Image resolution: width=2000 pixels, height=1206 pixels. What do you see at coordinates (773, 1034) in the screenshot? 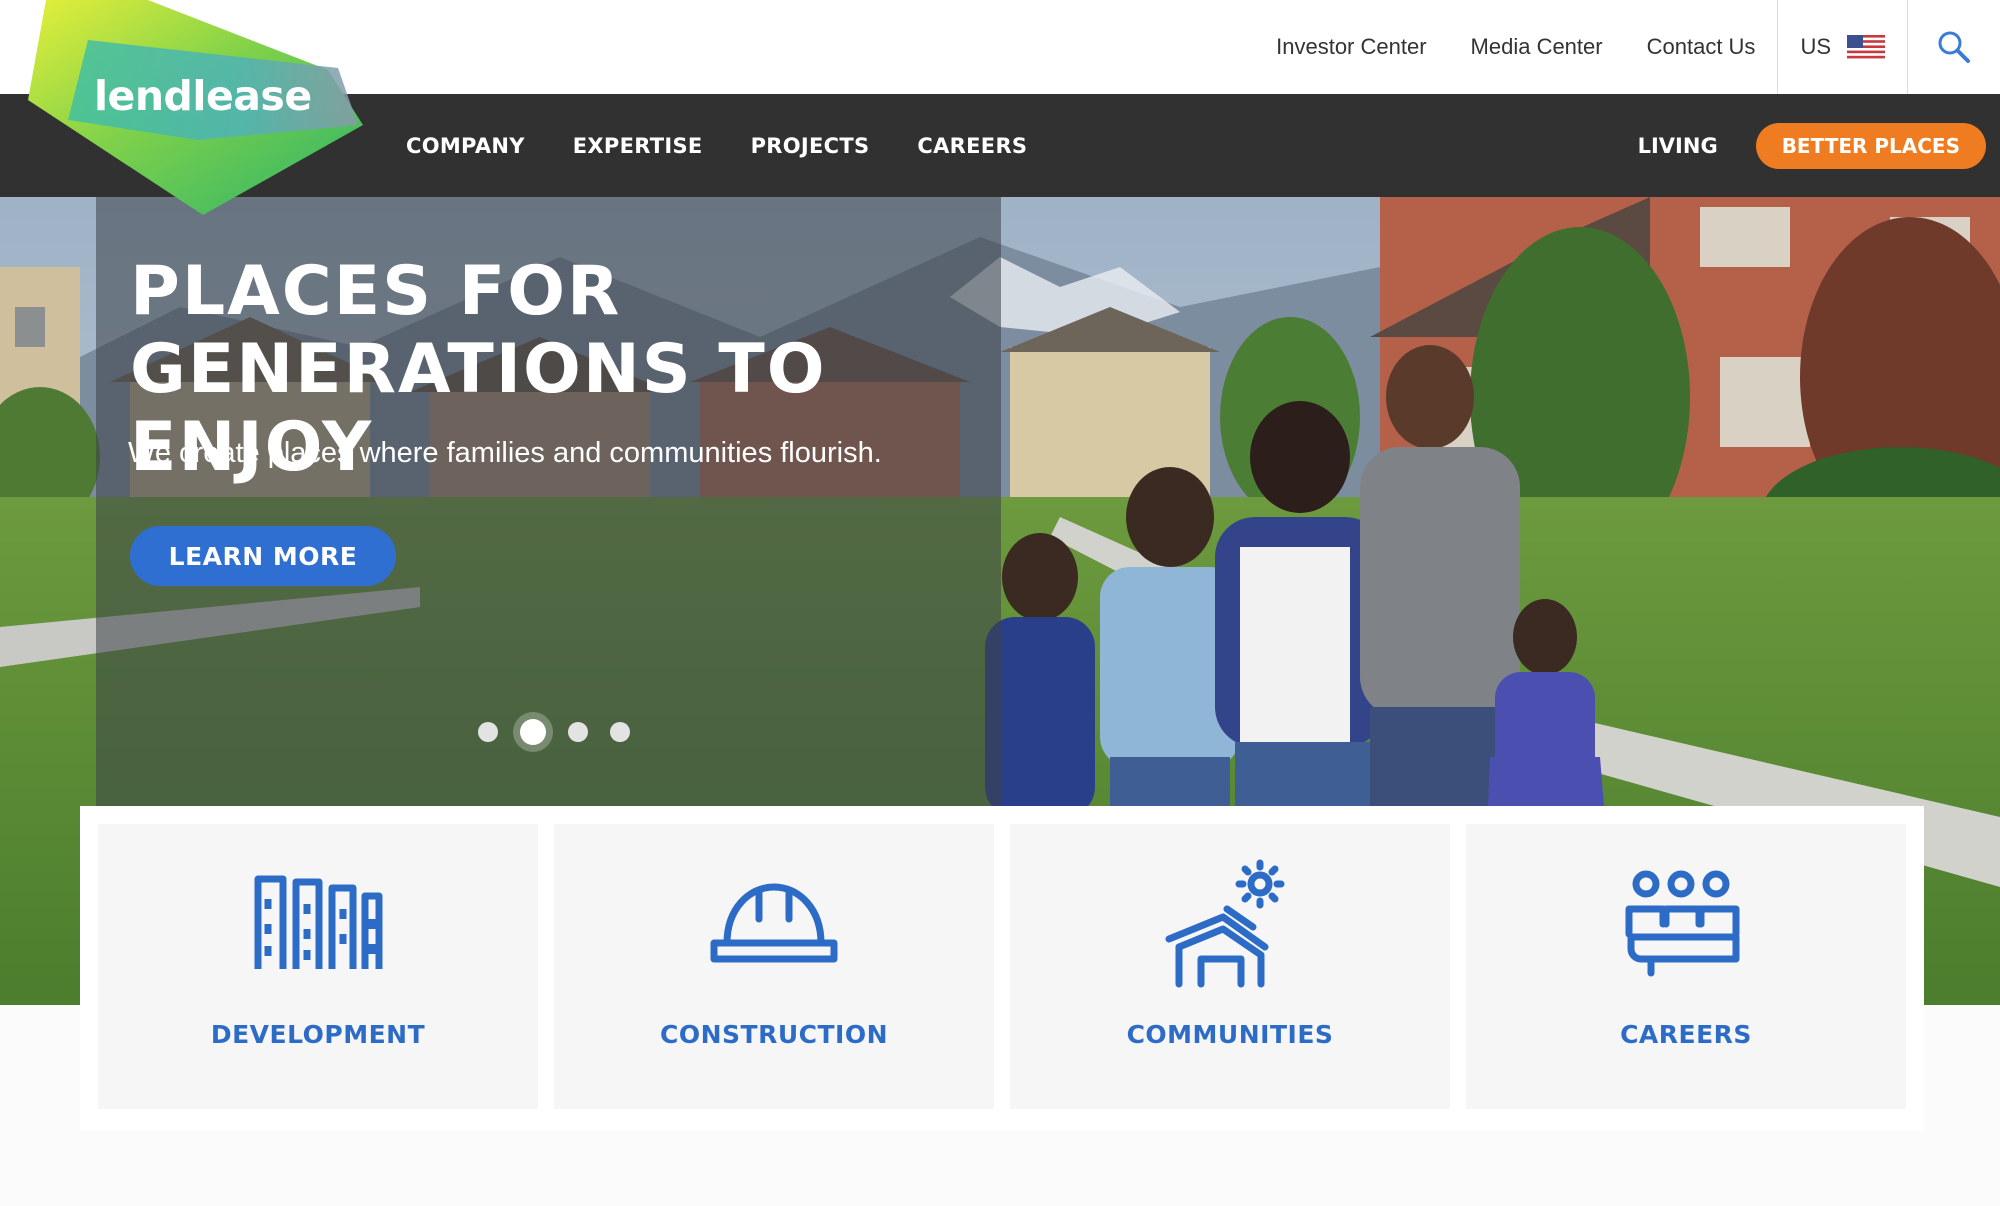
I see `service-label: CONSTRUCTION` at bounding box center [773, 1034].